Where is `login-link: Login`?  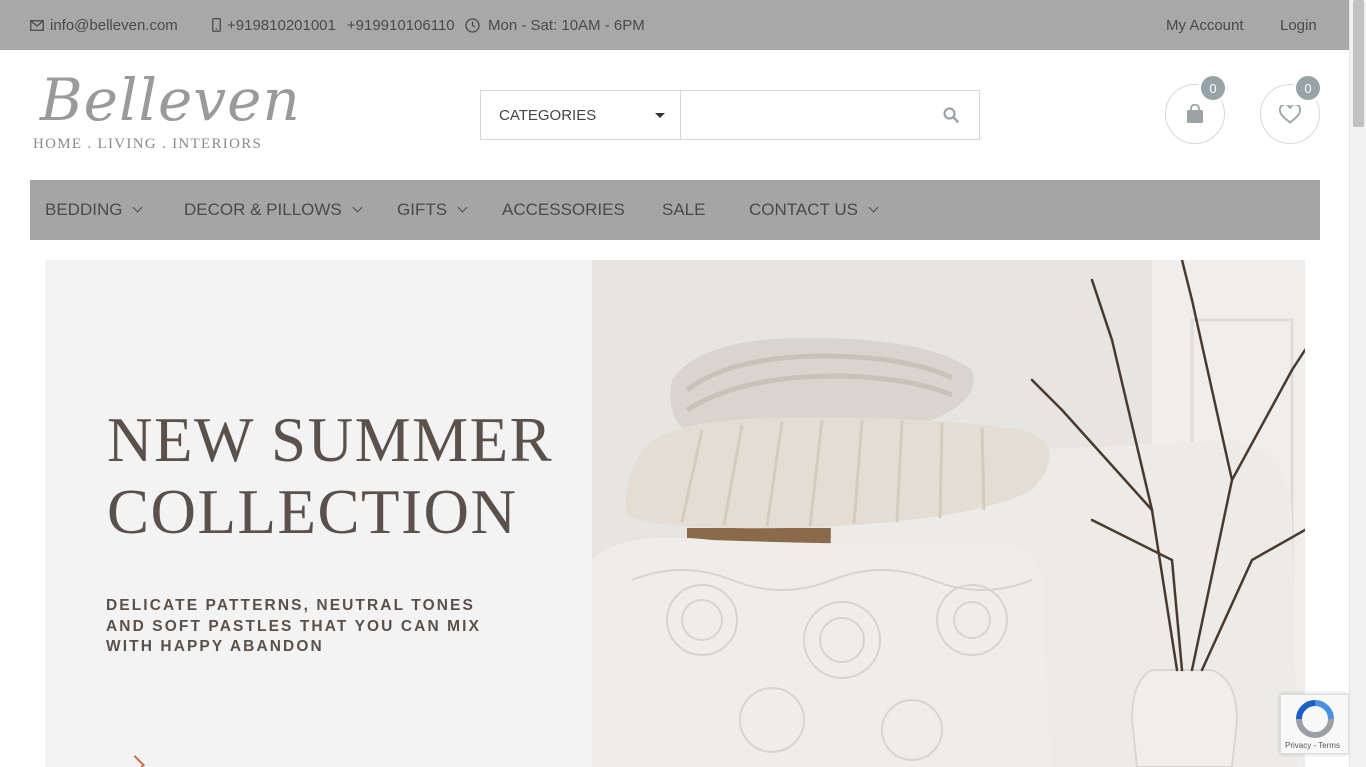 login-link: Login is located at coordinates (1298, 25).